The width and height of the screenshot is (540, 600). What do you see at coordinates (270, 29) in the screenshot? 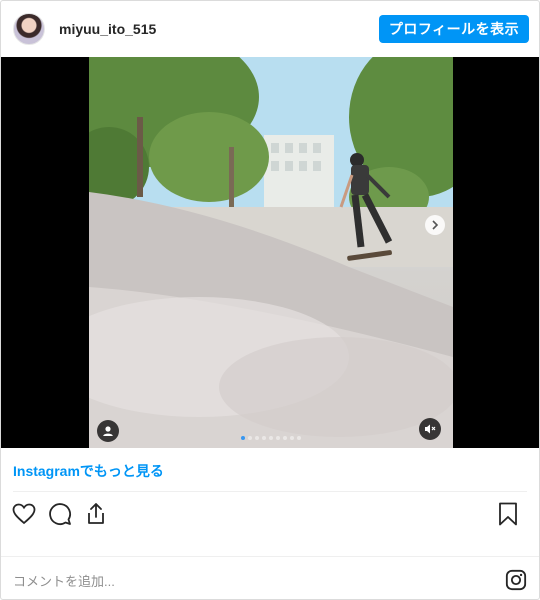
I see `post-header: miyuu_ito_515 プロフィールを表示` at bounding box center [270, 29].